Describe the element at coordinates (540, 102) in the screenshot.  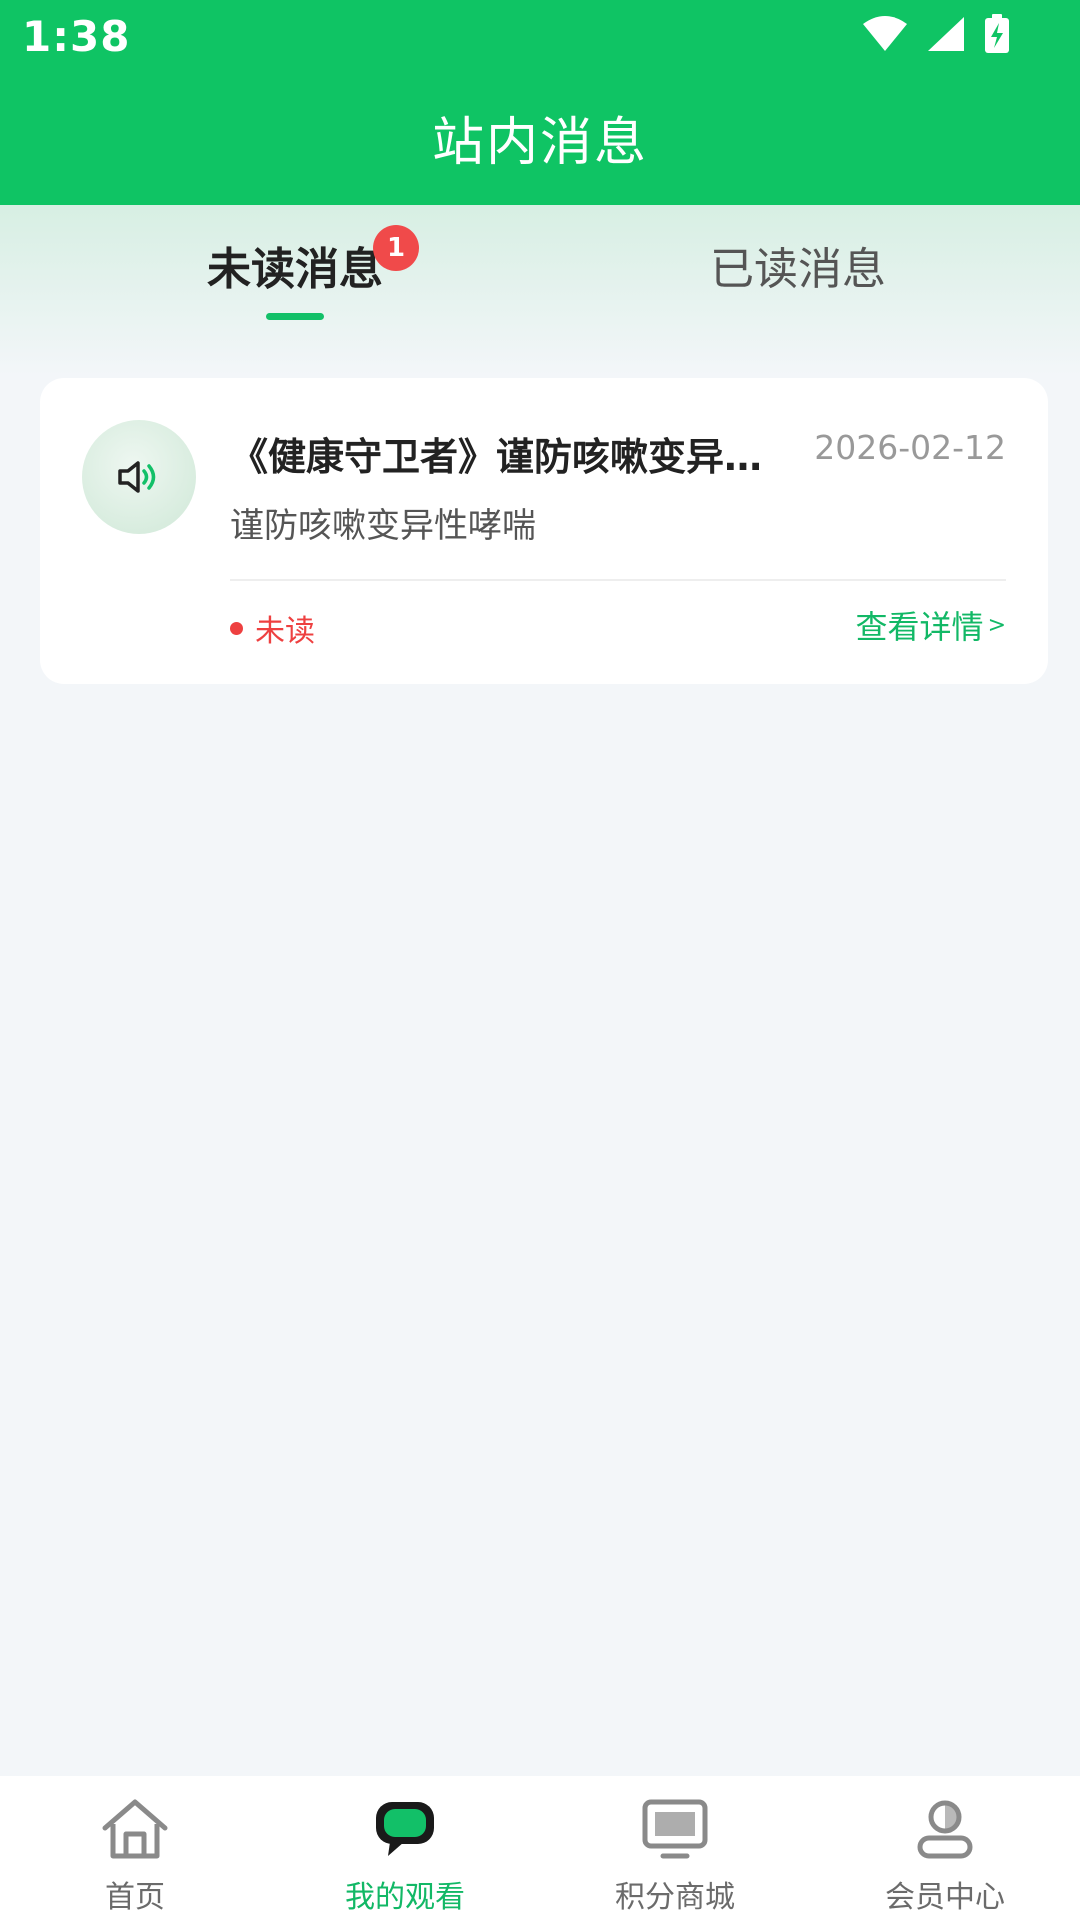
I see `header-bar: 1:38 站内消息` at that location.